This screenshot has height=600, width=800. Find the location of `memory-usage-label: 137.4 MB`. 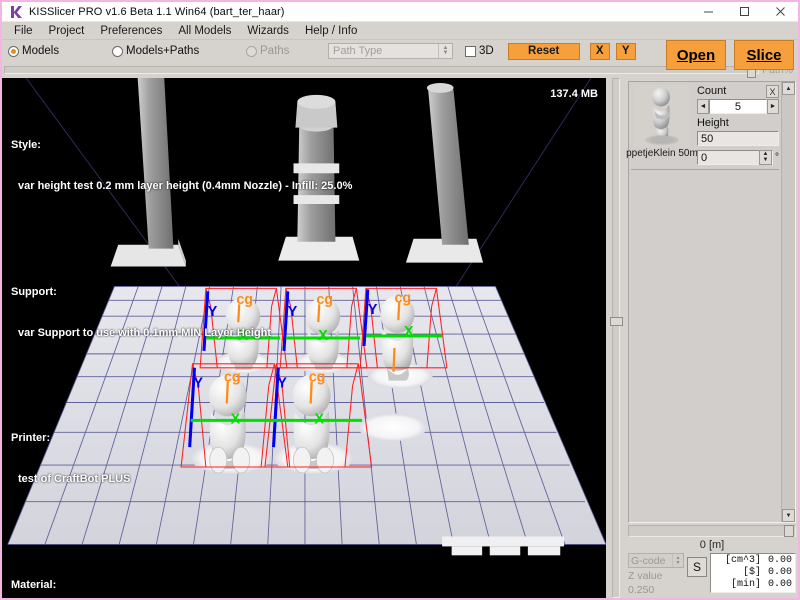

memory-usage-label: 137.4 MB is located at coordinates (574, 94).